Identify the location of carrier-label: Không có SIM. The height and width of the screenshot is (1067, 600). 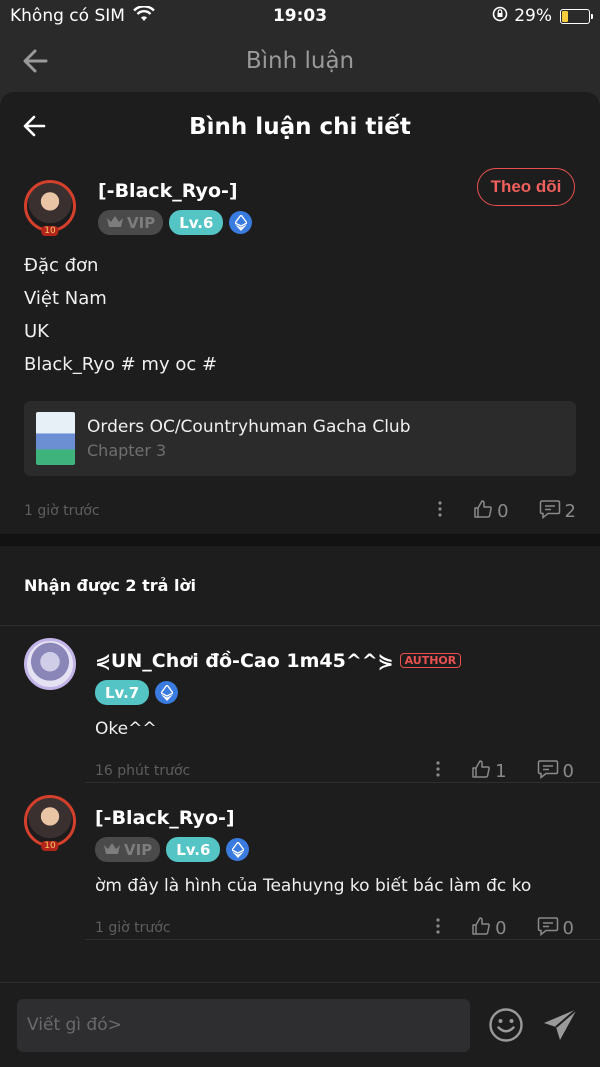
(67, 16).